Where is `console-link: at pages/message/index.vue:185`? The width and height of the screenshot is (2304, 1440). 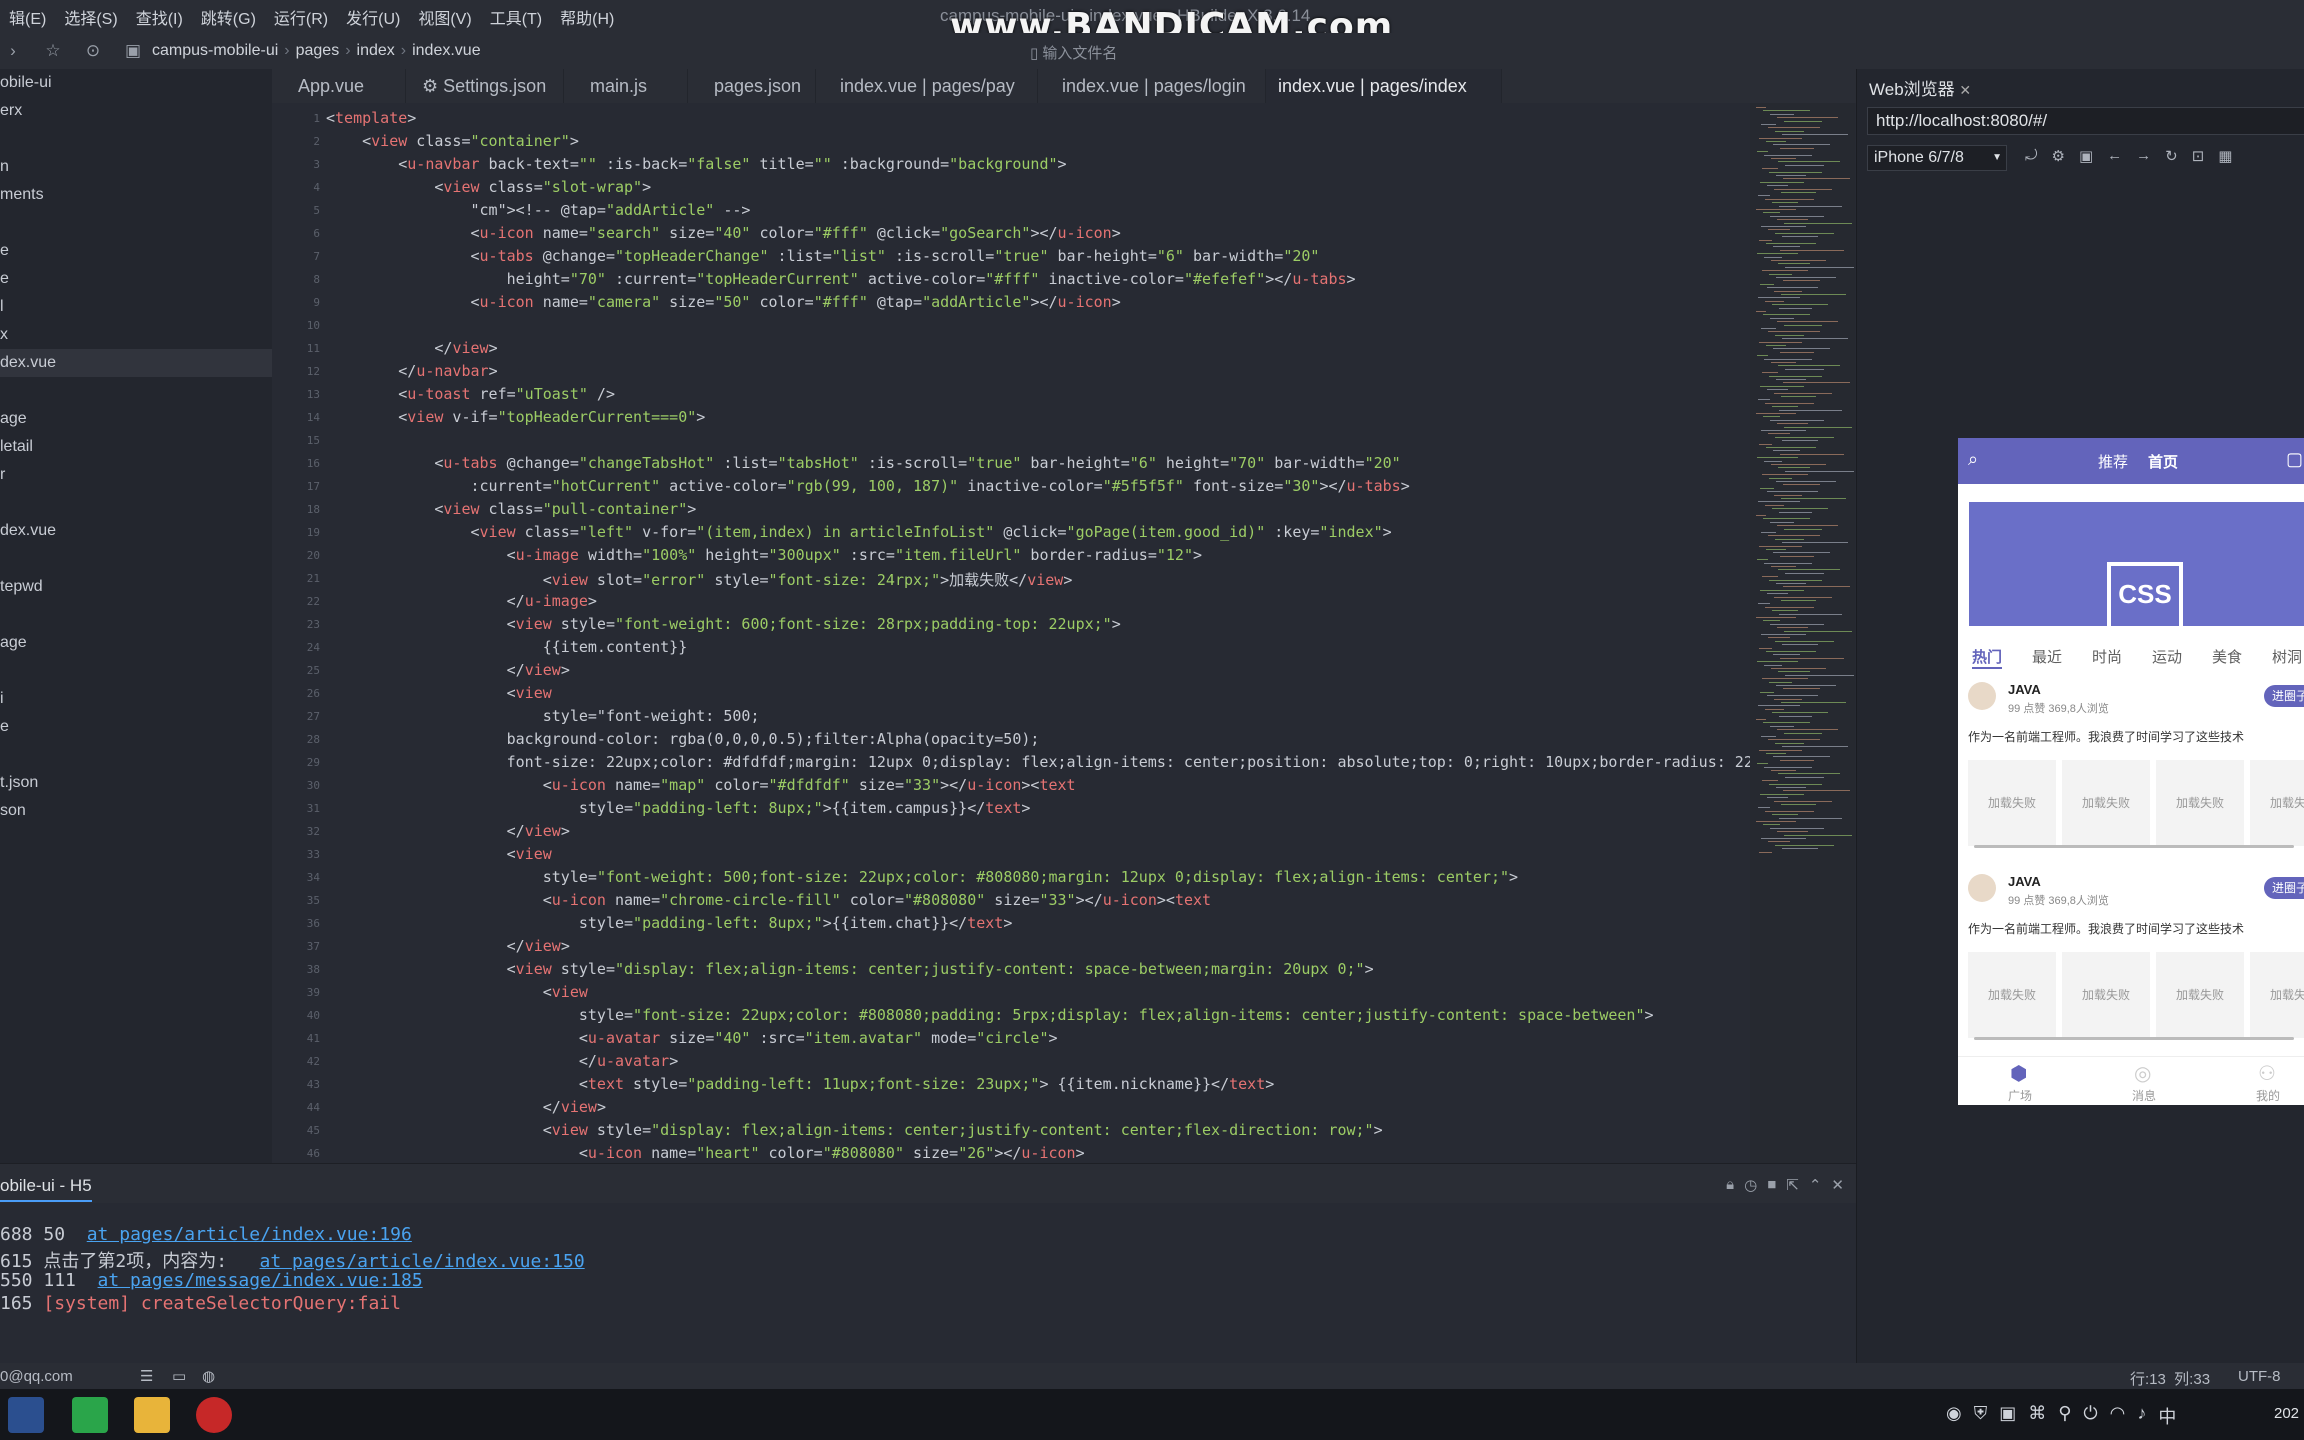 console-link: at pages/message/index.vue:185 is located at coordinates (260, 1280).